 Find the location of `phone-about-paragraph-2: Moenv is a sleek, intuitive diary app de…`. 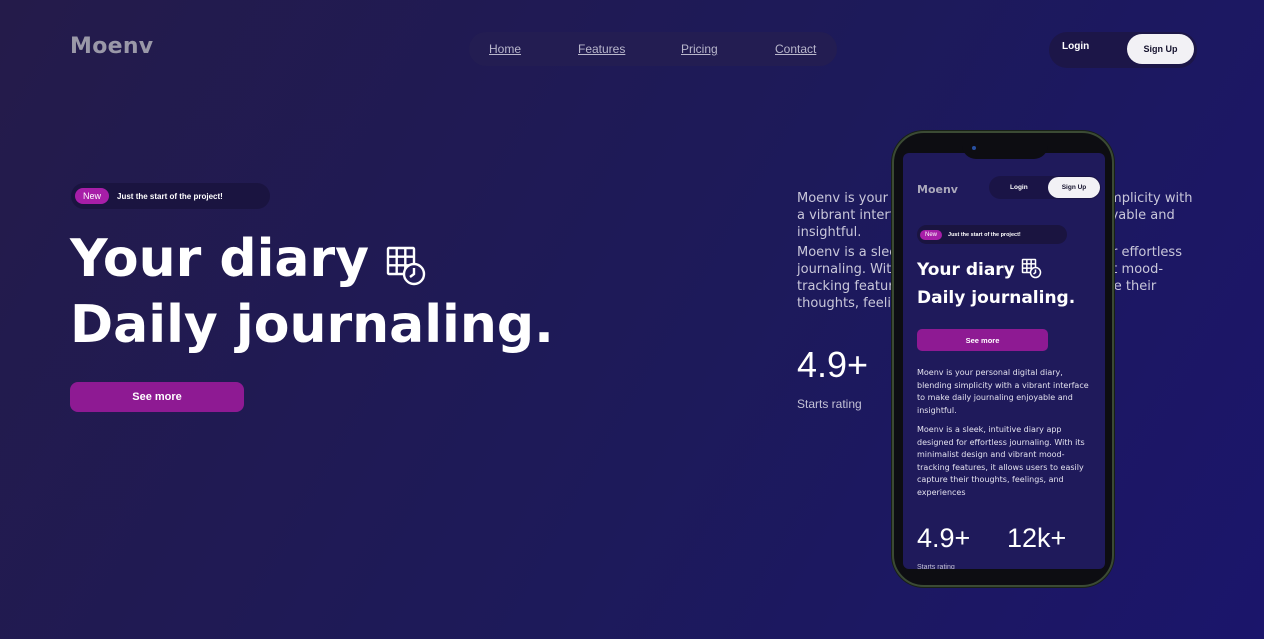

phone-about-paragraph-2: Moenv is a sleek, intuitive diary app de… is located at coordinates (1001, 461).